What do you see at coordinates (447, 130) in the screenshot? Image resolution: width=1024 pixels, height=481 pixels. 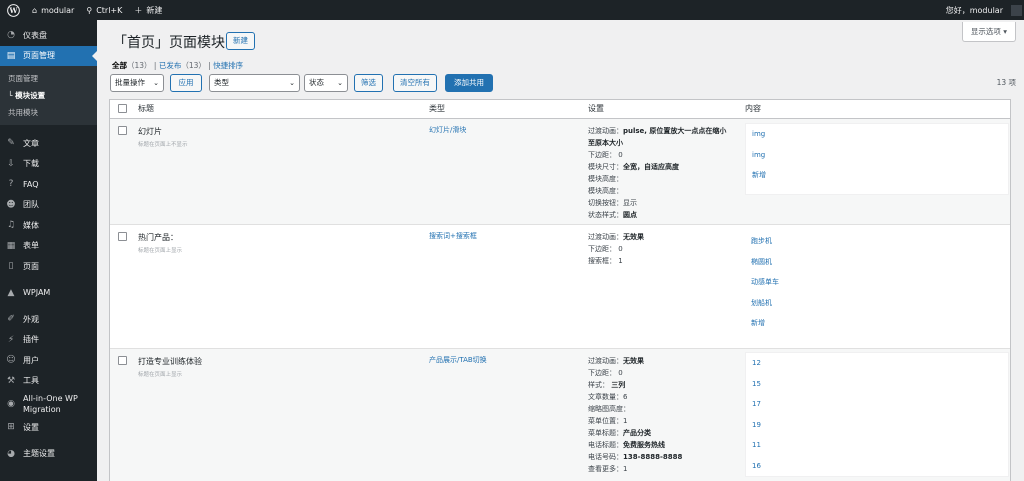 I see `row-type-link: 幻灯片/滑块` at bounding box center [447, 130].